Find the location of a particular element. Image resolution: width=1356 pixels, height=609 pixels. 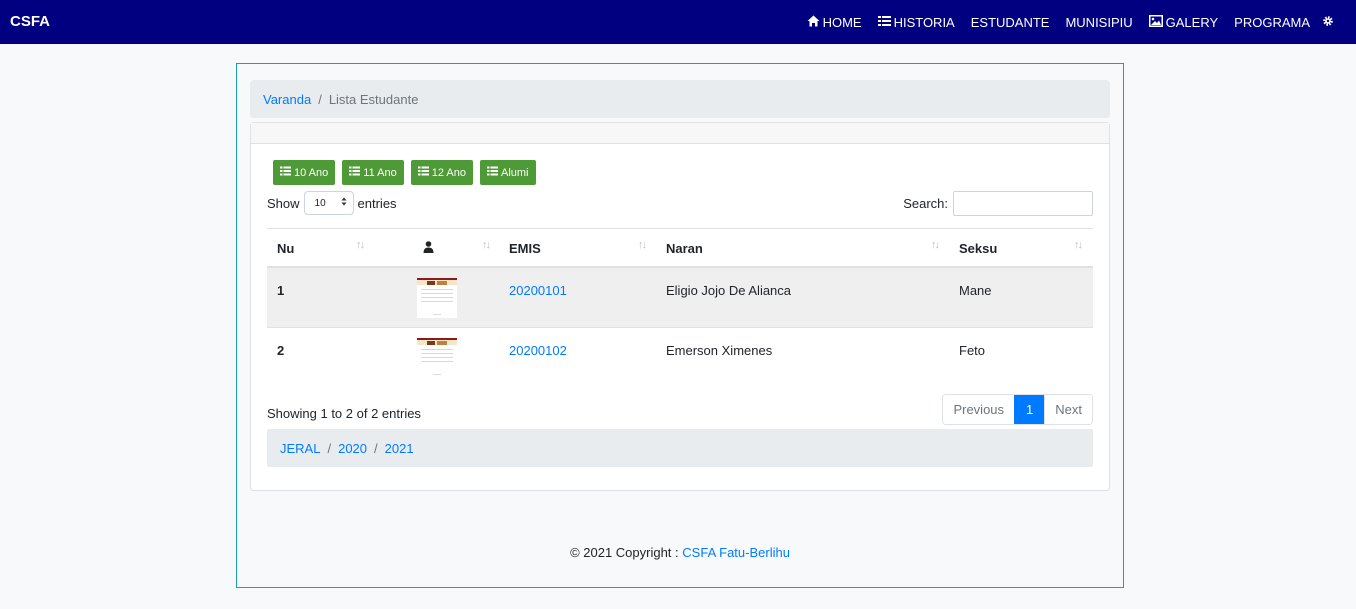

entries-length-control: Show 10 entries is located at coordinates (332, 203).